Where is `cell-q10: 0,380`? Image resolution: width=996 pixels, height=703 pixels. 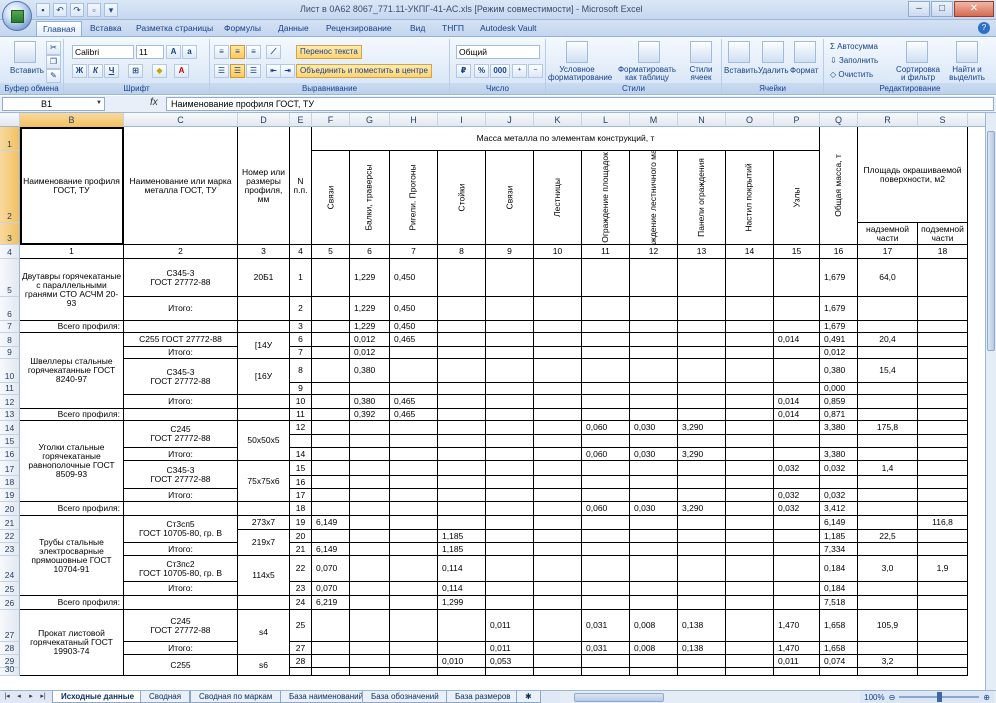
cell-q10: 0,380 is located at coordinates (839, 371).